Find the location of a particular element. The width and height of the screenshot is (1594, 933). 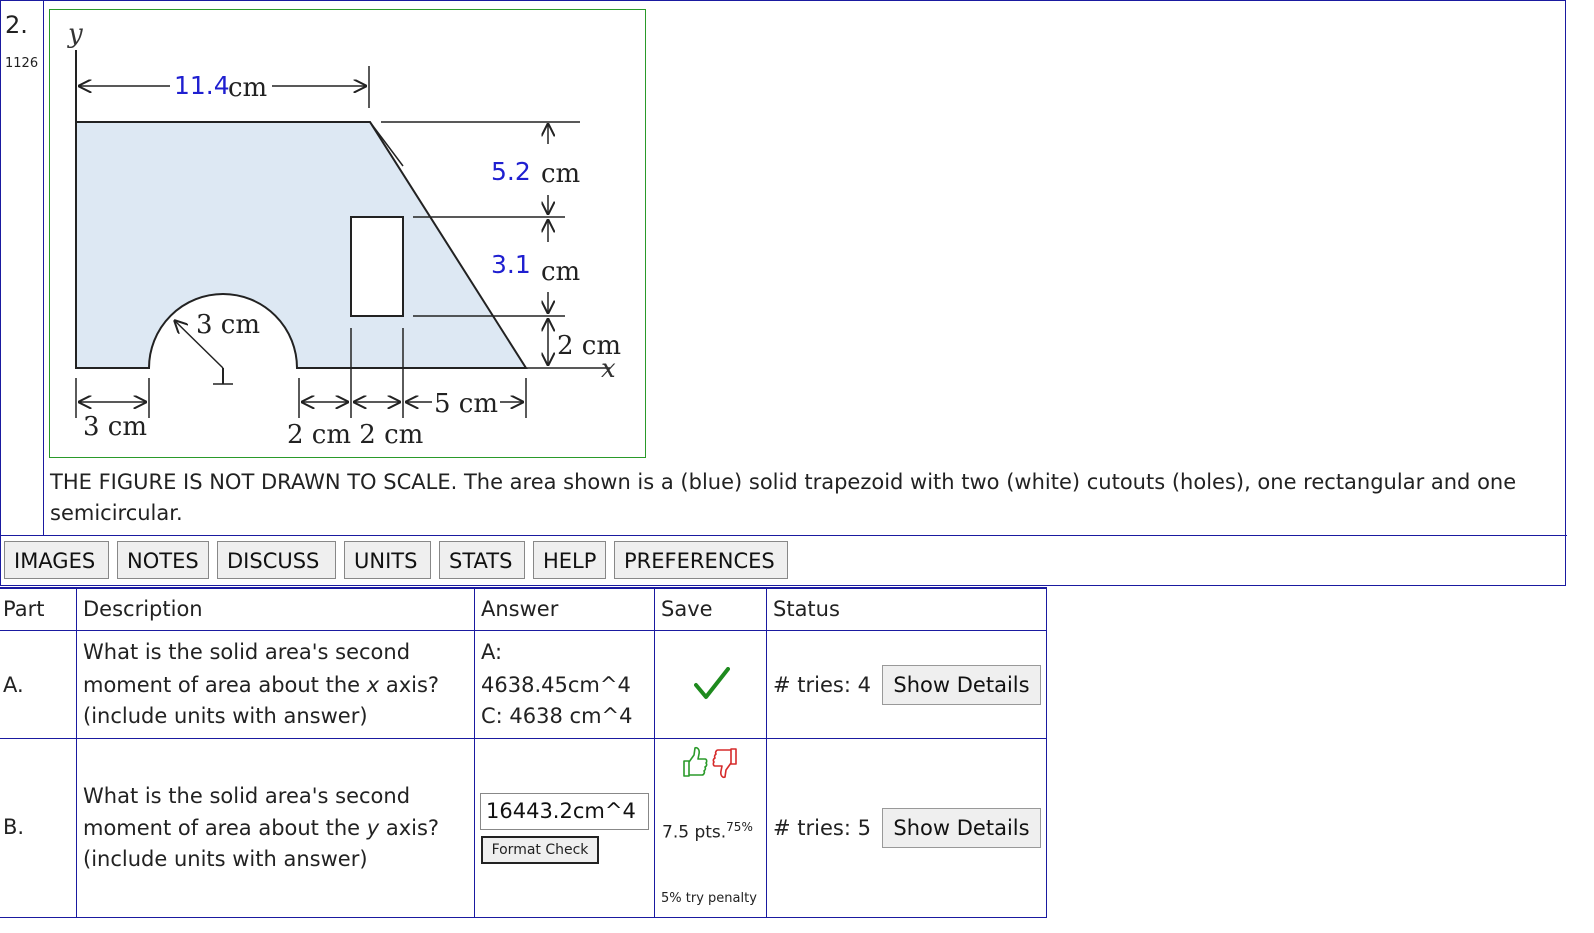

dim-52-value: 5.2 is located at coordinates (511, 171).